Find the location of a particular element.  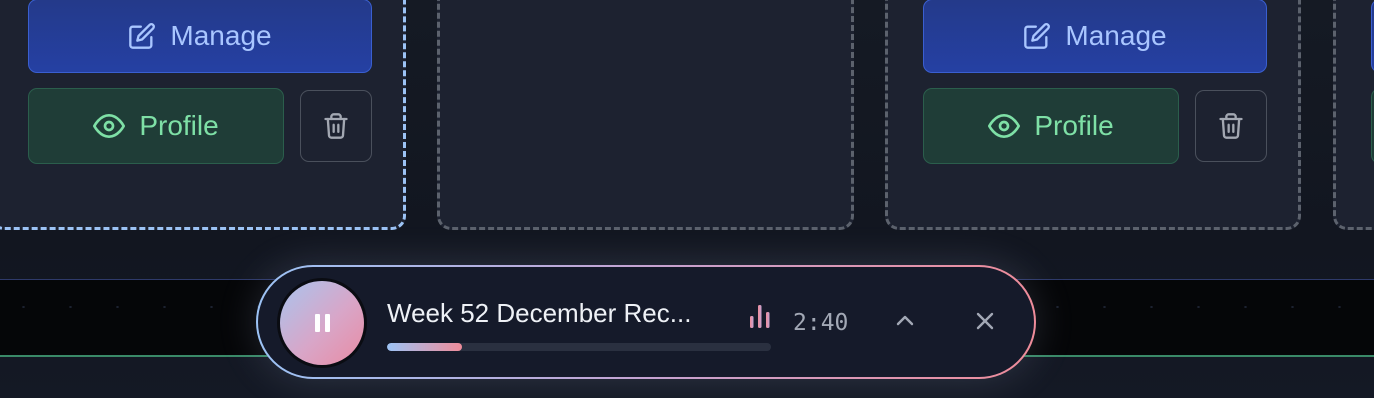

close-button is located at coordinates (985, 323).